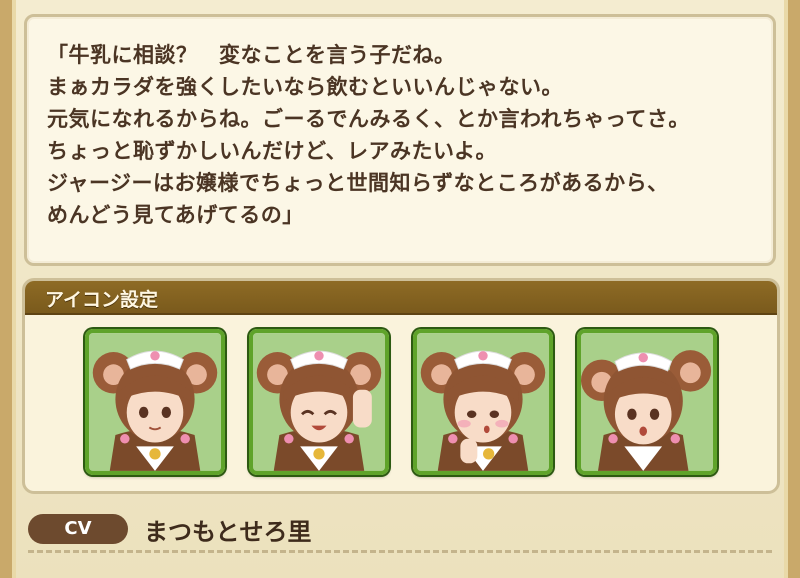 This screenshot has height=578, width=800. Describe the element at coordinates (358, 183) in the screenshot. I see `quote-line: ジャージーはお嬢様でちょっと世間知らずなところがあるから、` at that location.